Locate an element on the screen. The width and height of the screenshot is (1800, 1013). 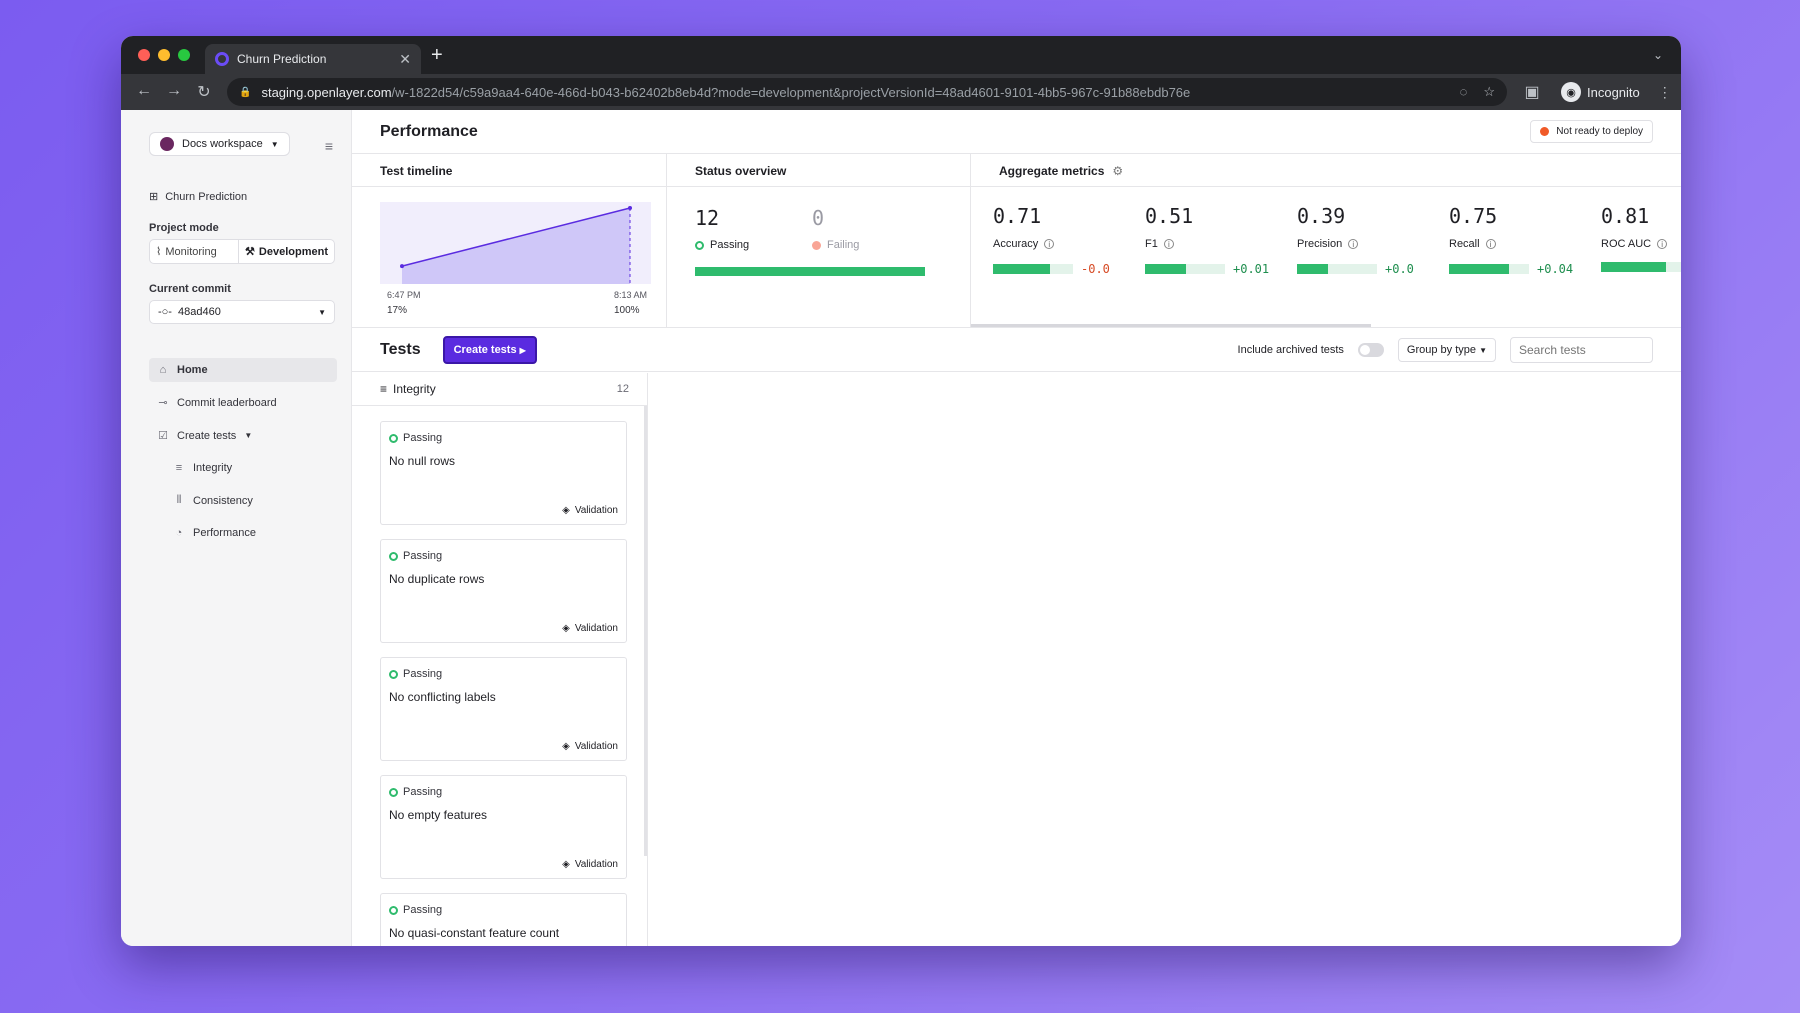
status-title: Status overview is located at coordinates (818, 170).